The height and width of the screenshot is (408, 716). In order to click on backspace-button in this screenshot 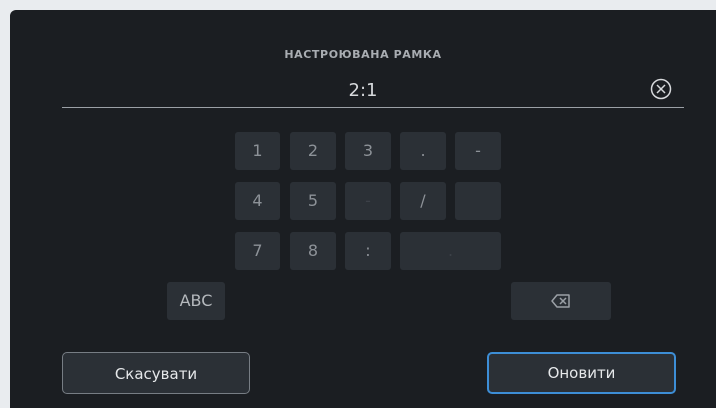, I will do `click(561, 301)`.